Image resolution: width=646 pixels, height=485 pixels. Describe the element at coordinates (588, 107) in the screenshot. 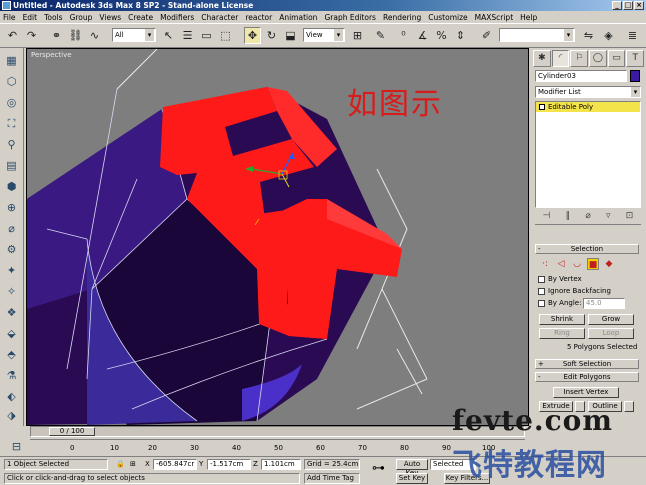

I see `stack-item-editable-poly: Editable Poly` at that location.